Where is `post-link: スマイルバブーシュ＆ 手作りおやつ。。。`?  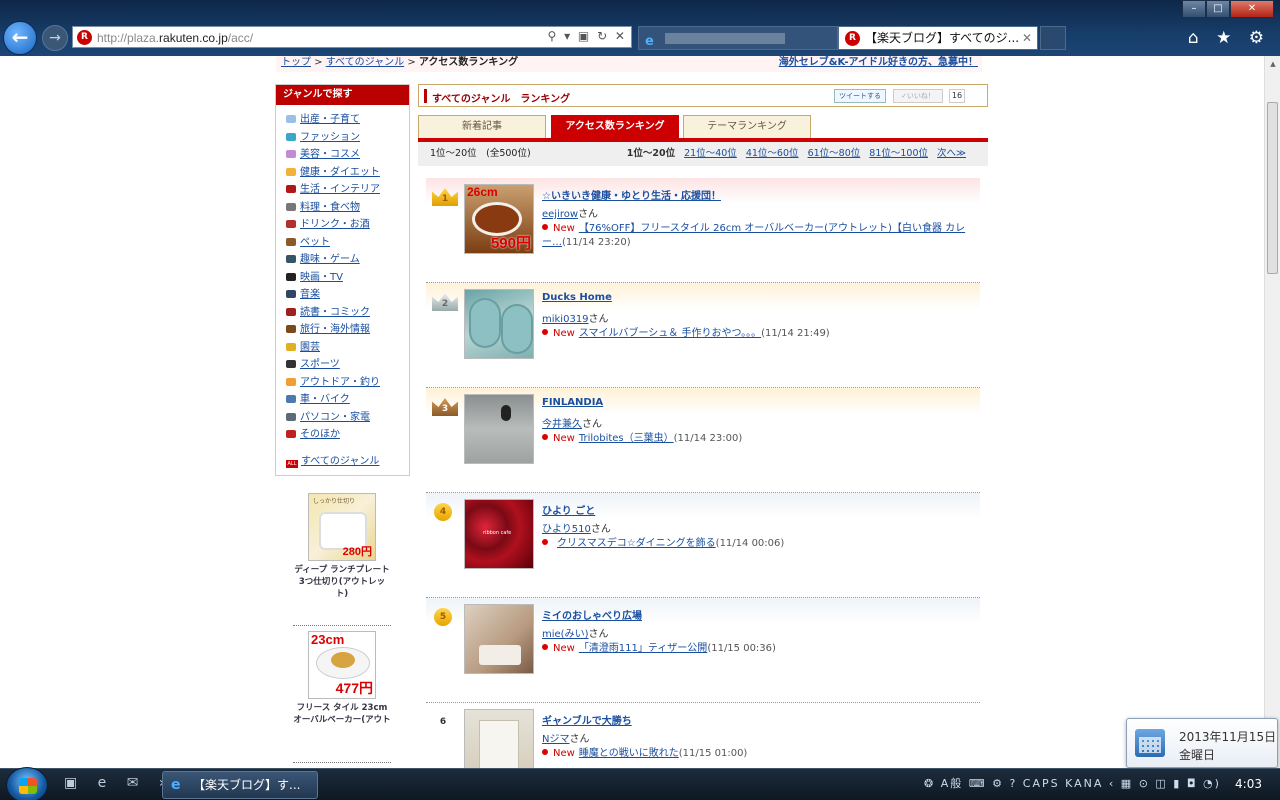 post-link: スマイルバブーシュ＆ 手作りおやつ。。。 is located at coordinates (670, 333).